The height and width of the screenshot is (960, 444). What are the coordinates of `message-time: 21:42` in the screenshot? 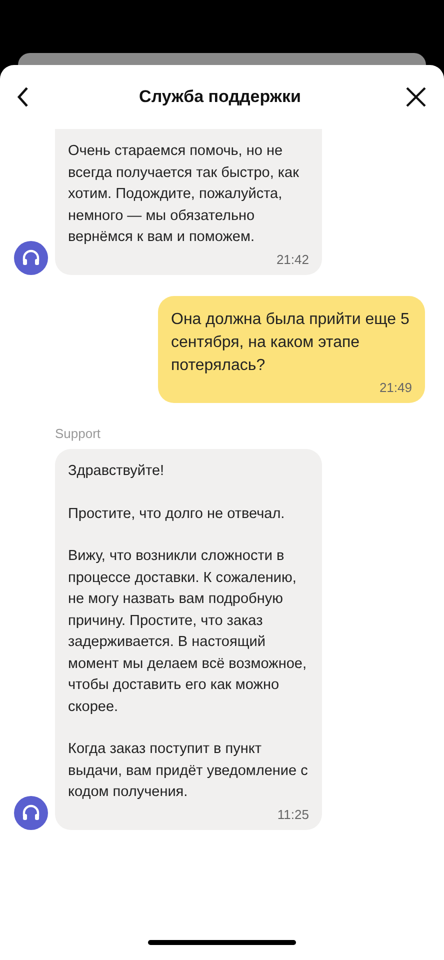 It's located at (292, 259).